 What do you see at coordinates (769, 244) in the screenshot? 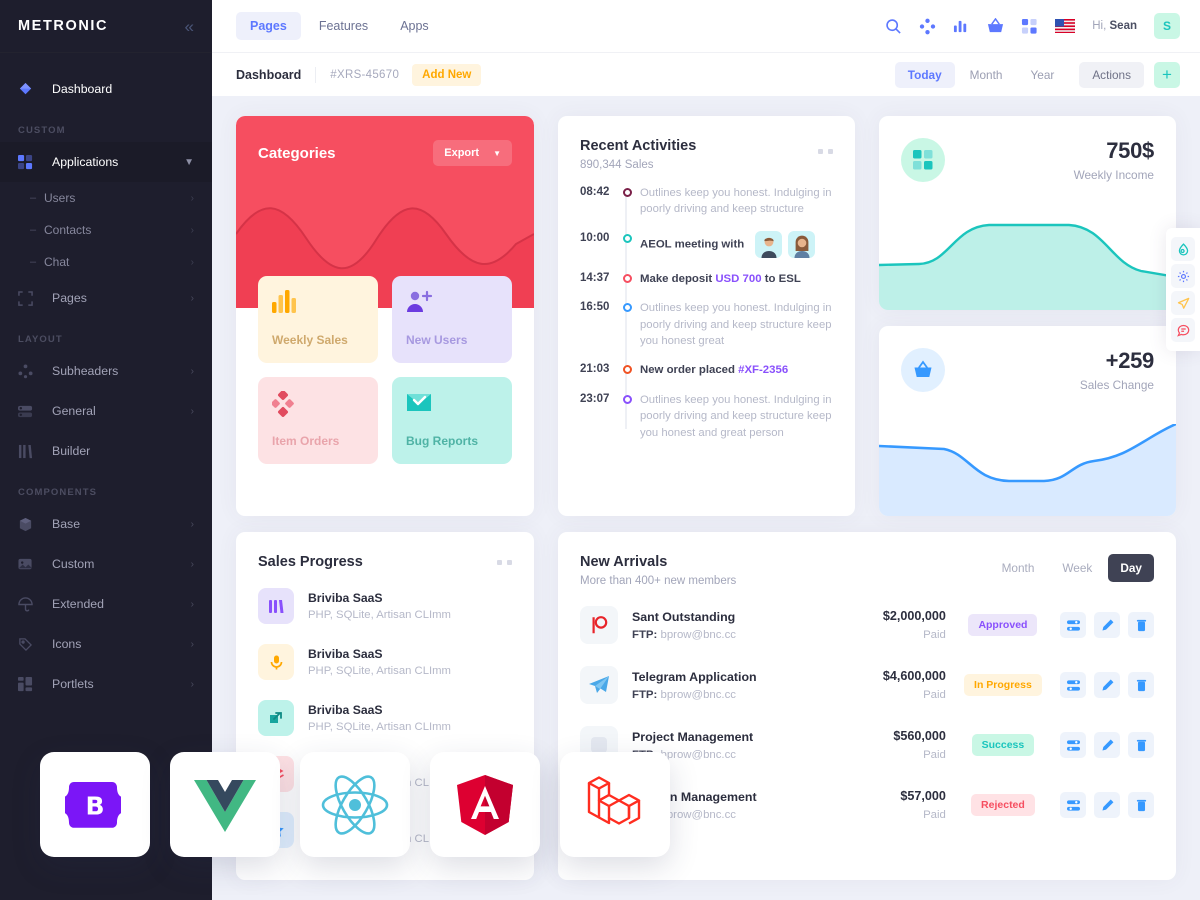
I see `avatar-male` at bounding box center [769, 244].